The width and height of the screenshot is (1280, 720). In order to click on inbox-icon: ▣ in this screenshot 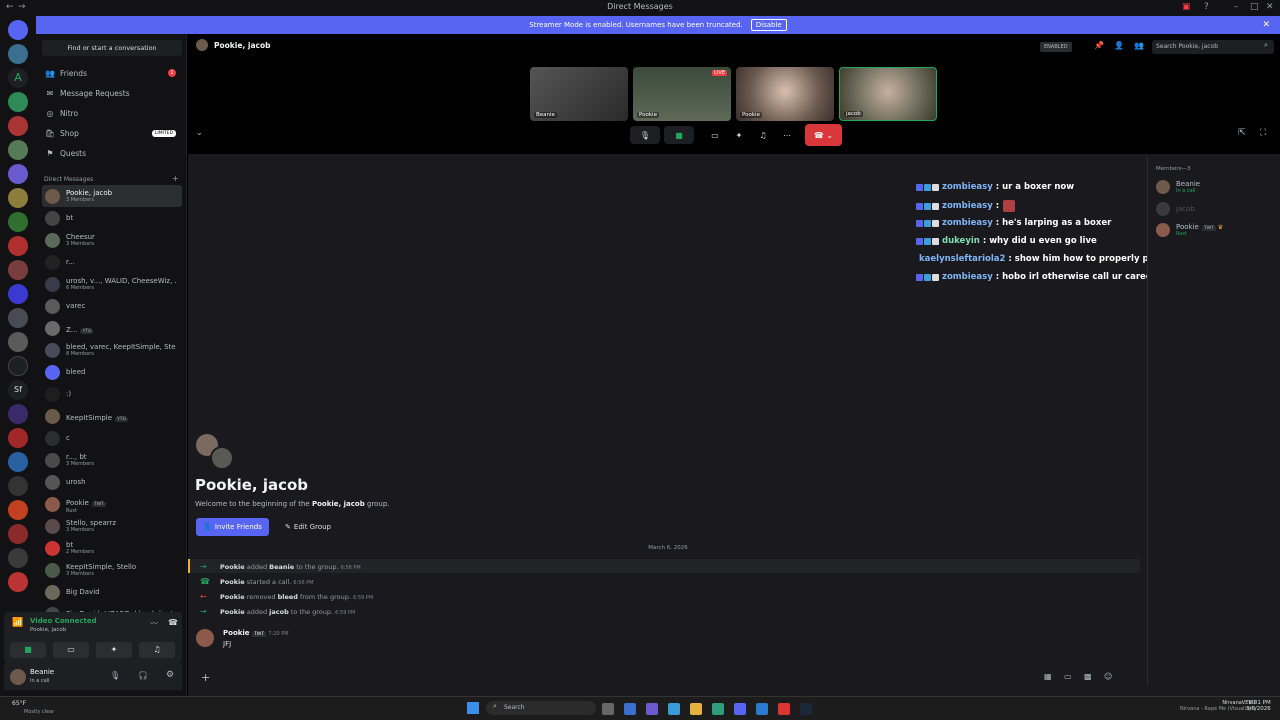, I will do `click(1186, 7)`.